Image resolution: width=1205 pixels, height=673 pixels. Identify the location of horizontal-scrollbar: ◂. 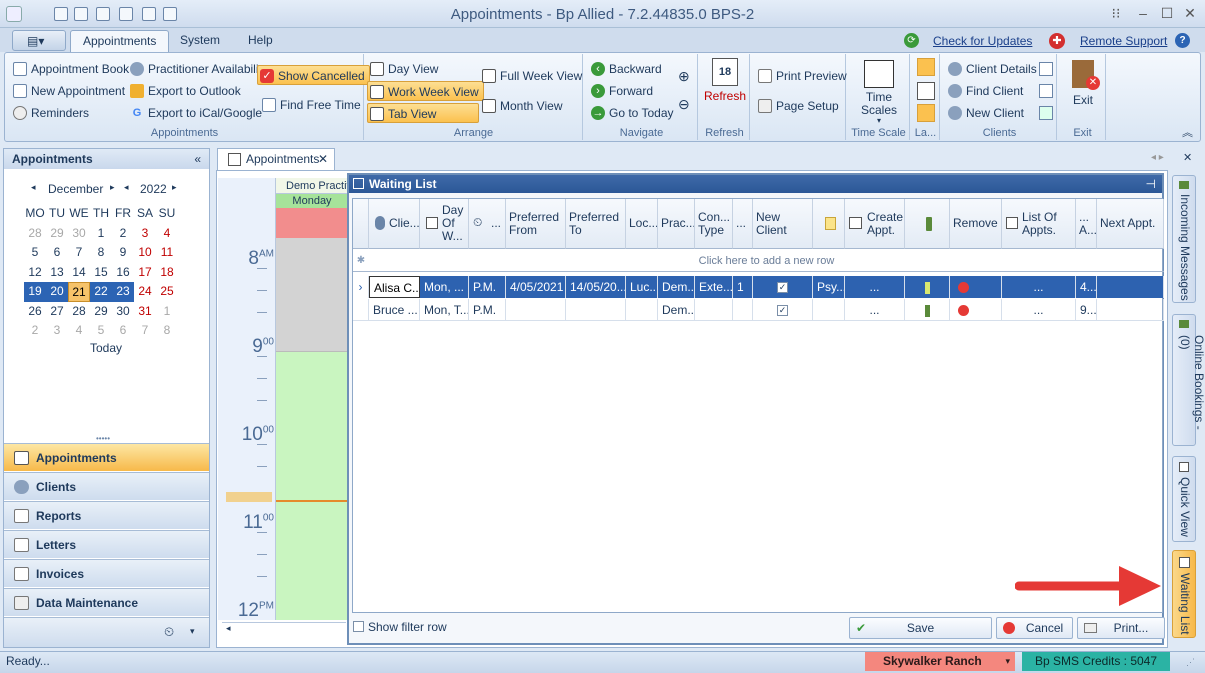
(284, 630).